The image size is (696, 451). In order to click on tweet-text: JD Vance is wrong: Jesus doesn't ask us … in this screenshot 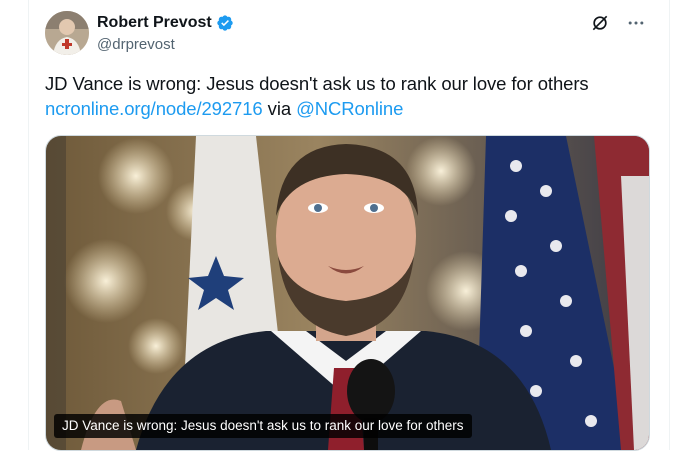, I will do `click(349, 96)`.